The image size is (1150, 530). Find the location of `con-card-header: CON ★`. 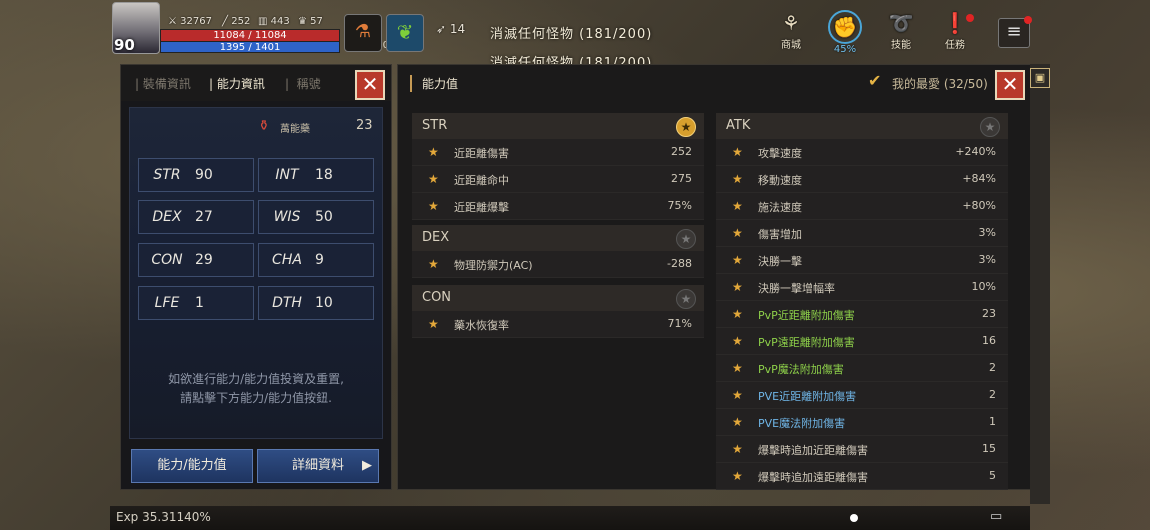

con-card-header: CON ★ is located at coordinates (558, 298).